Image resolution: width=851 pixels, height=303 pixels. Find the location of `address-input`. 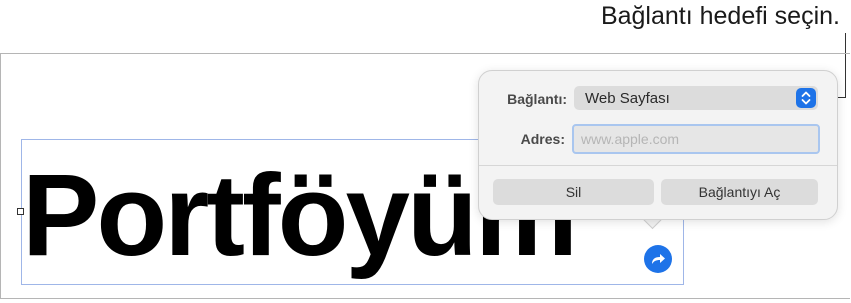

address-input is located at coordinates (696, 139).